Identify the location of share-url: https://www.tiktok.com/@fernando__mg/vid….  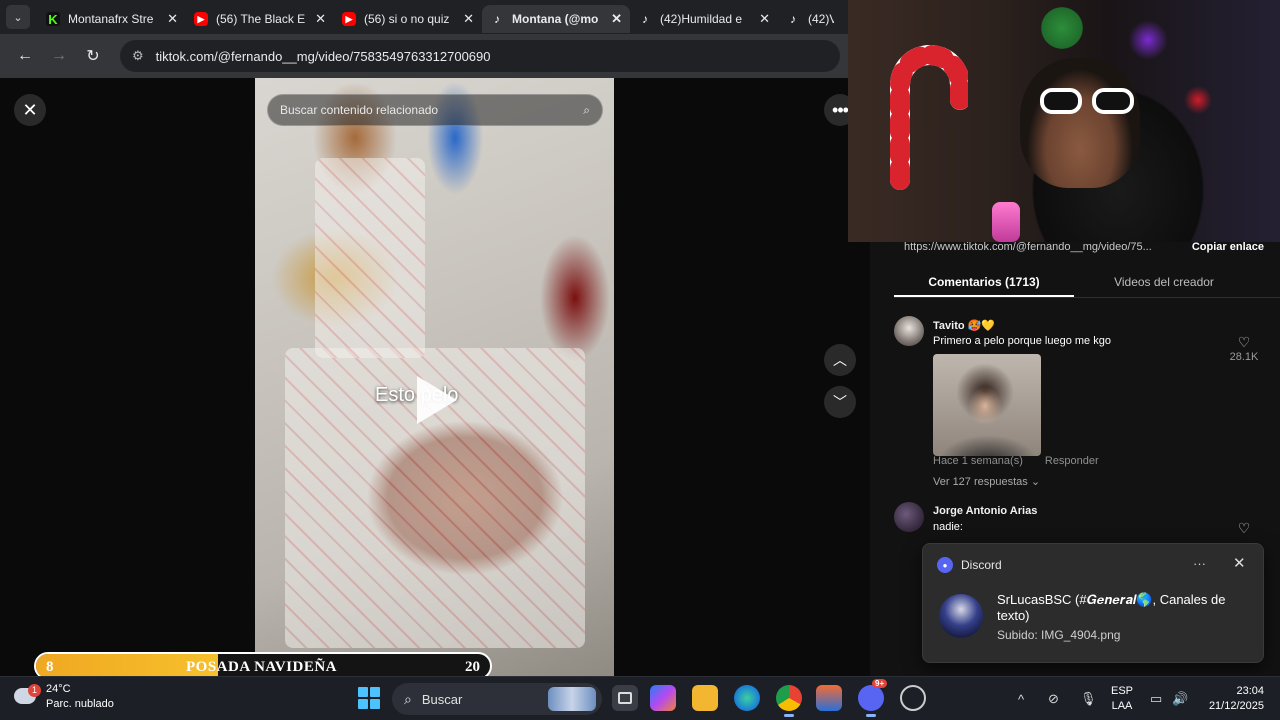
(1028, 247).